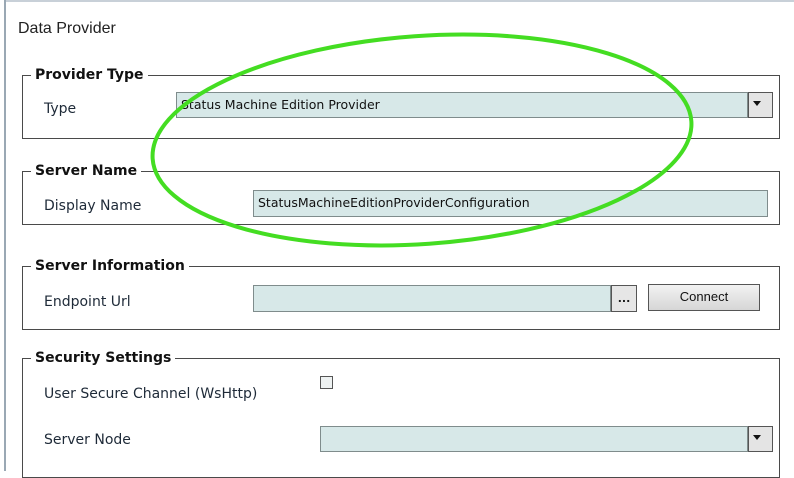 This screenshot has height=478, width=794. What do you see at coordinates (103, 358) in the screenshot?
I see `security-settings-legend: Security Settings` at bounding box center [103, 358].